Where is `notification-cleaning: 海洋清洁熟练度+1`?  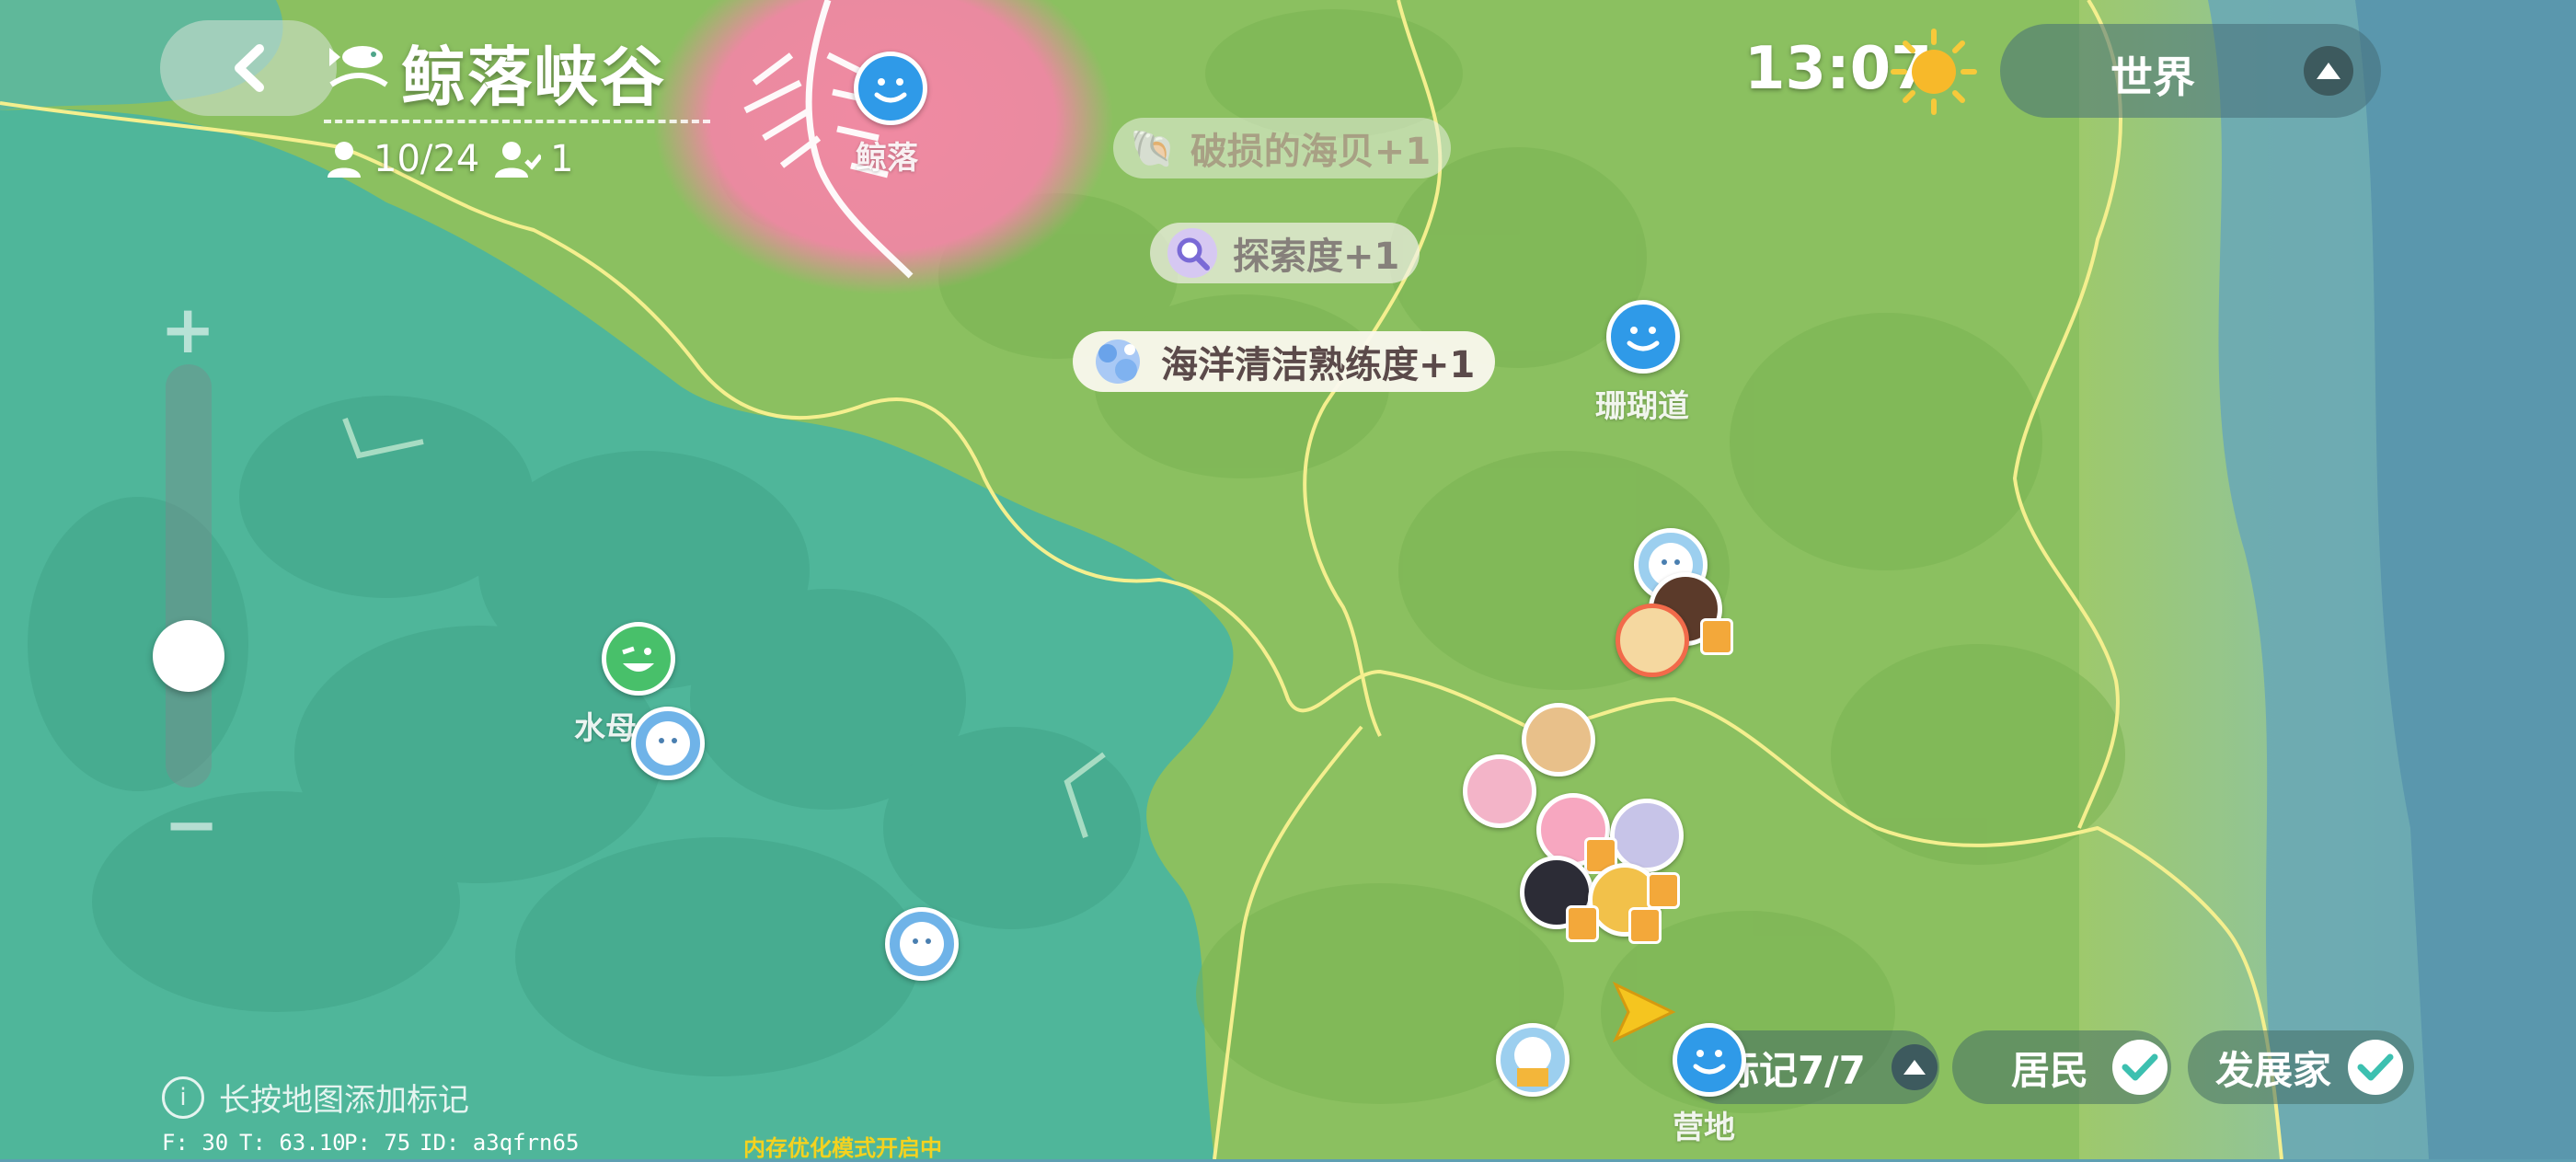 notification-cleaning: 海洋清洁熟练度+1 is located at coordinates (1284, 361).